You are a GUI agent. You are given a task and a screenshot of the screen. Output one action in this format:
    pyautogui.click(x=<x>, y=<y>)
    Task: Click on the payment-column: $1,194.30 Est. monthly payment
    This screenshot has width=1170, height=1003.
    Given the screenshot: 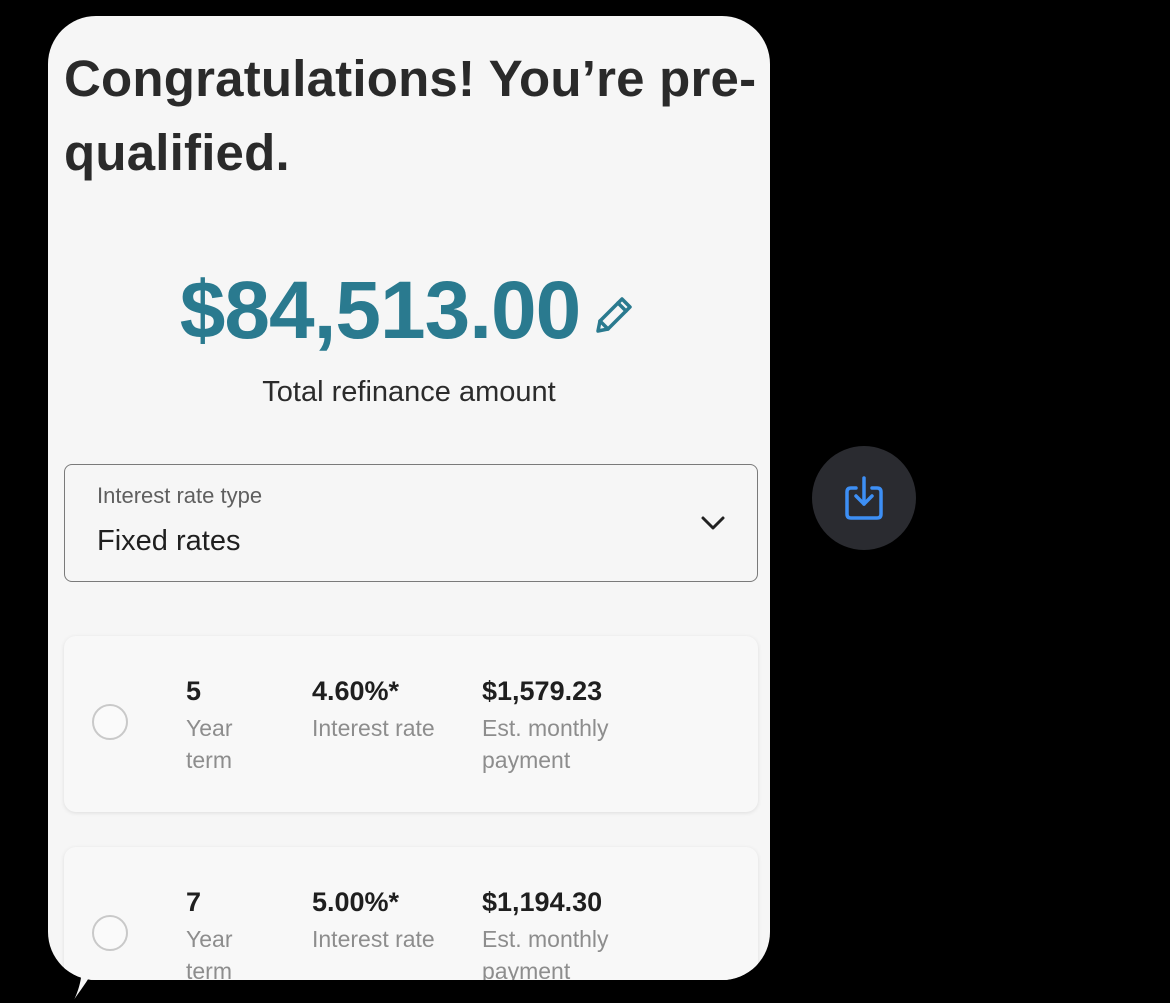 What is the action you would take?
    pyautogui.click(x=567, y=932)
    